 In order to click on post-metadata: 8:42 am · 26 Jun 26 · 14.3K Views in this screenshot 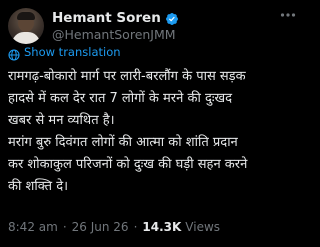, I will do `click(114, 227)`.